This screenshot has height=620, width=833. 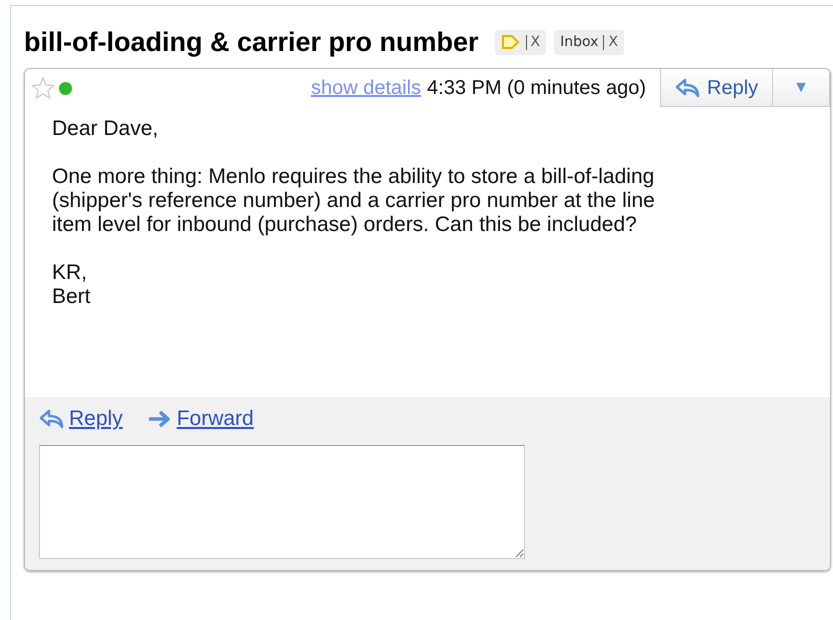 What do you see at coordinates (282, 501) in the screenshot?
I see `reply-field` at bounding box center [282, 501].